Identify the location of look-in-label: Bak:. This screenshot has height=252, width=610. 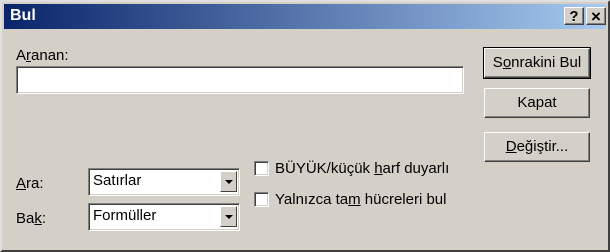
(31, 218).